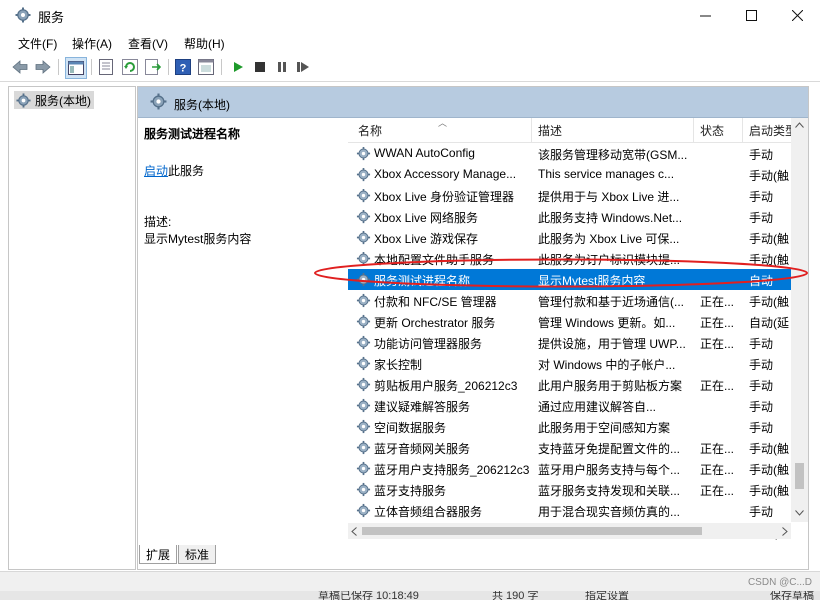 The height and width of the screenshot is (600, 820). I want to click on service-name: 剪贴板用户服务_206212c3, so click(446, 386).